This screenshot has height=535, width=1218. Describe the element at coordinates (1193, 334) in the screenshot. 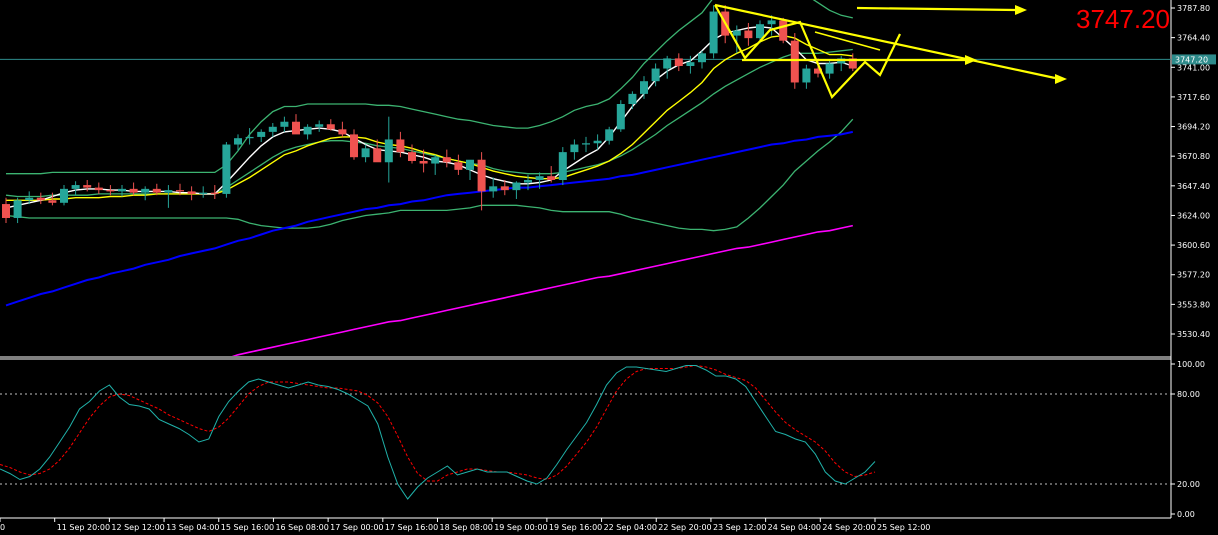

I see `price-tick-label: 3530.40` at that location.